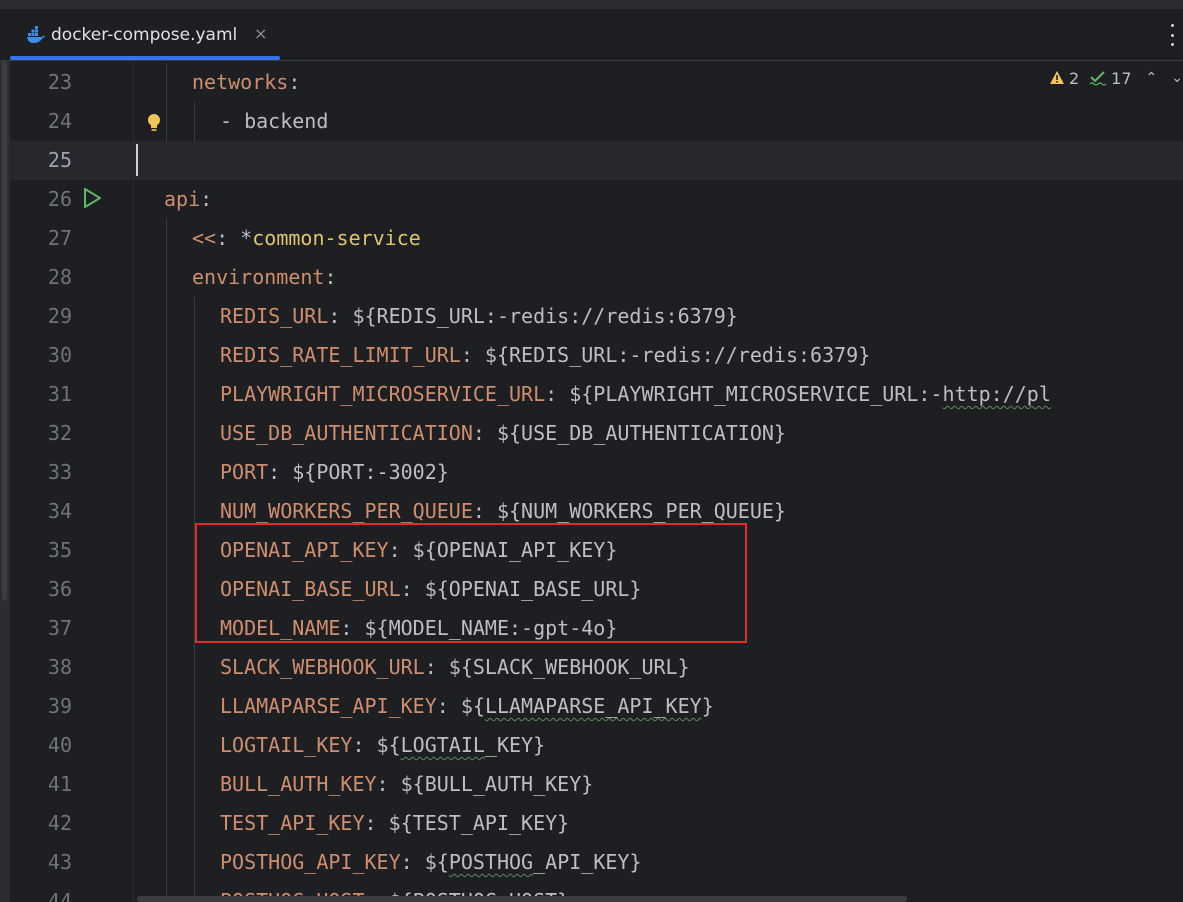 The width and height of the screenshot is (1183, 902). What do you see at coordinates (1172, 35) in the screenshot?
I see `more-options-icon` at bounding box center [1172, 35].